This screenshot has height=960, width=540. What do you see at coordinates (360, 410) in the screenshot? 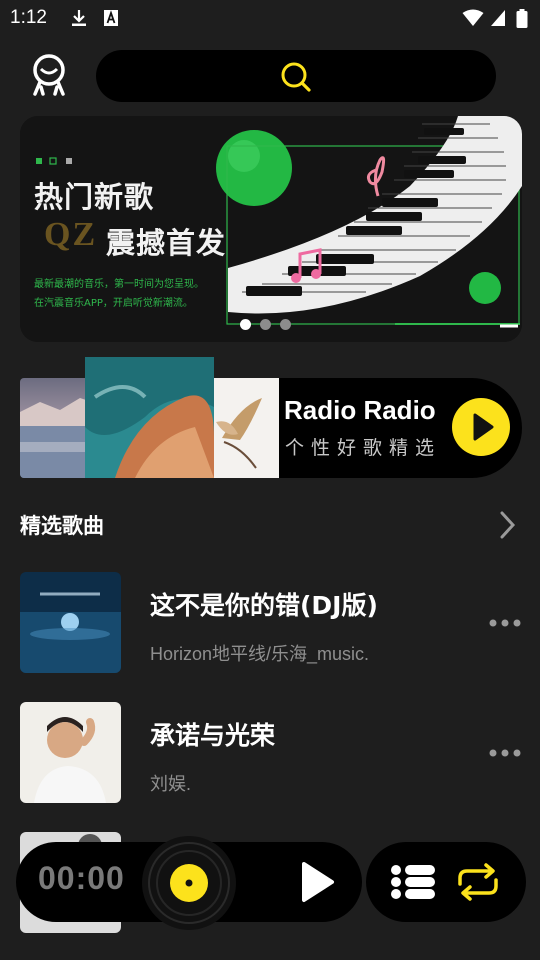
I see `radio-title: Radio Radio` at bounding box center [360, 410].